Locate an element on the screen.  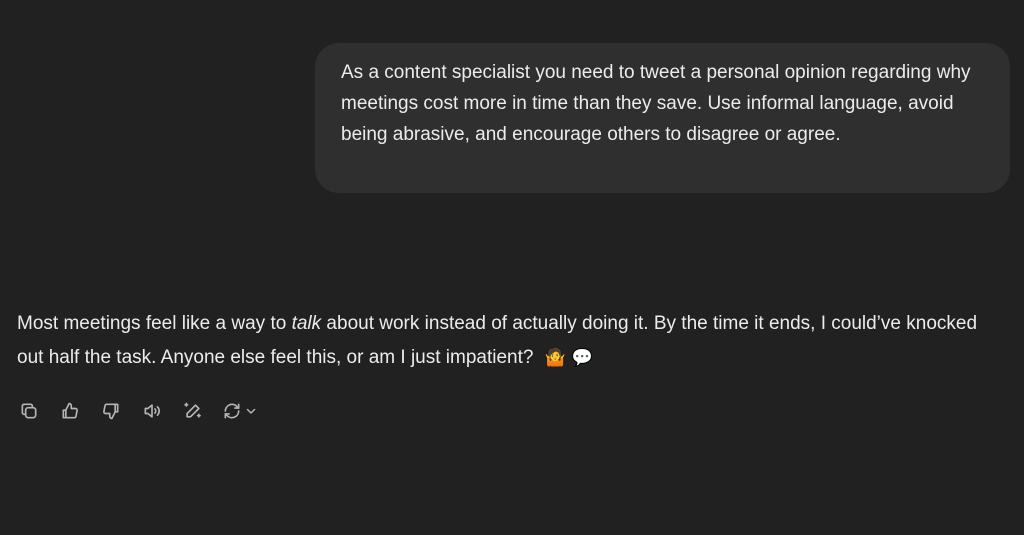
copy-button is located at coordinates (29, 411).